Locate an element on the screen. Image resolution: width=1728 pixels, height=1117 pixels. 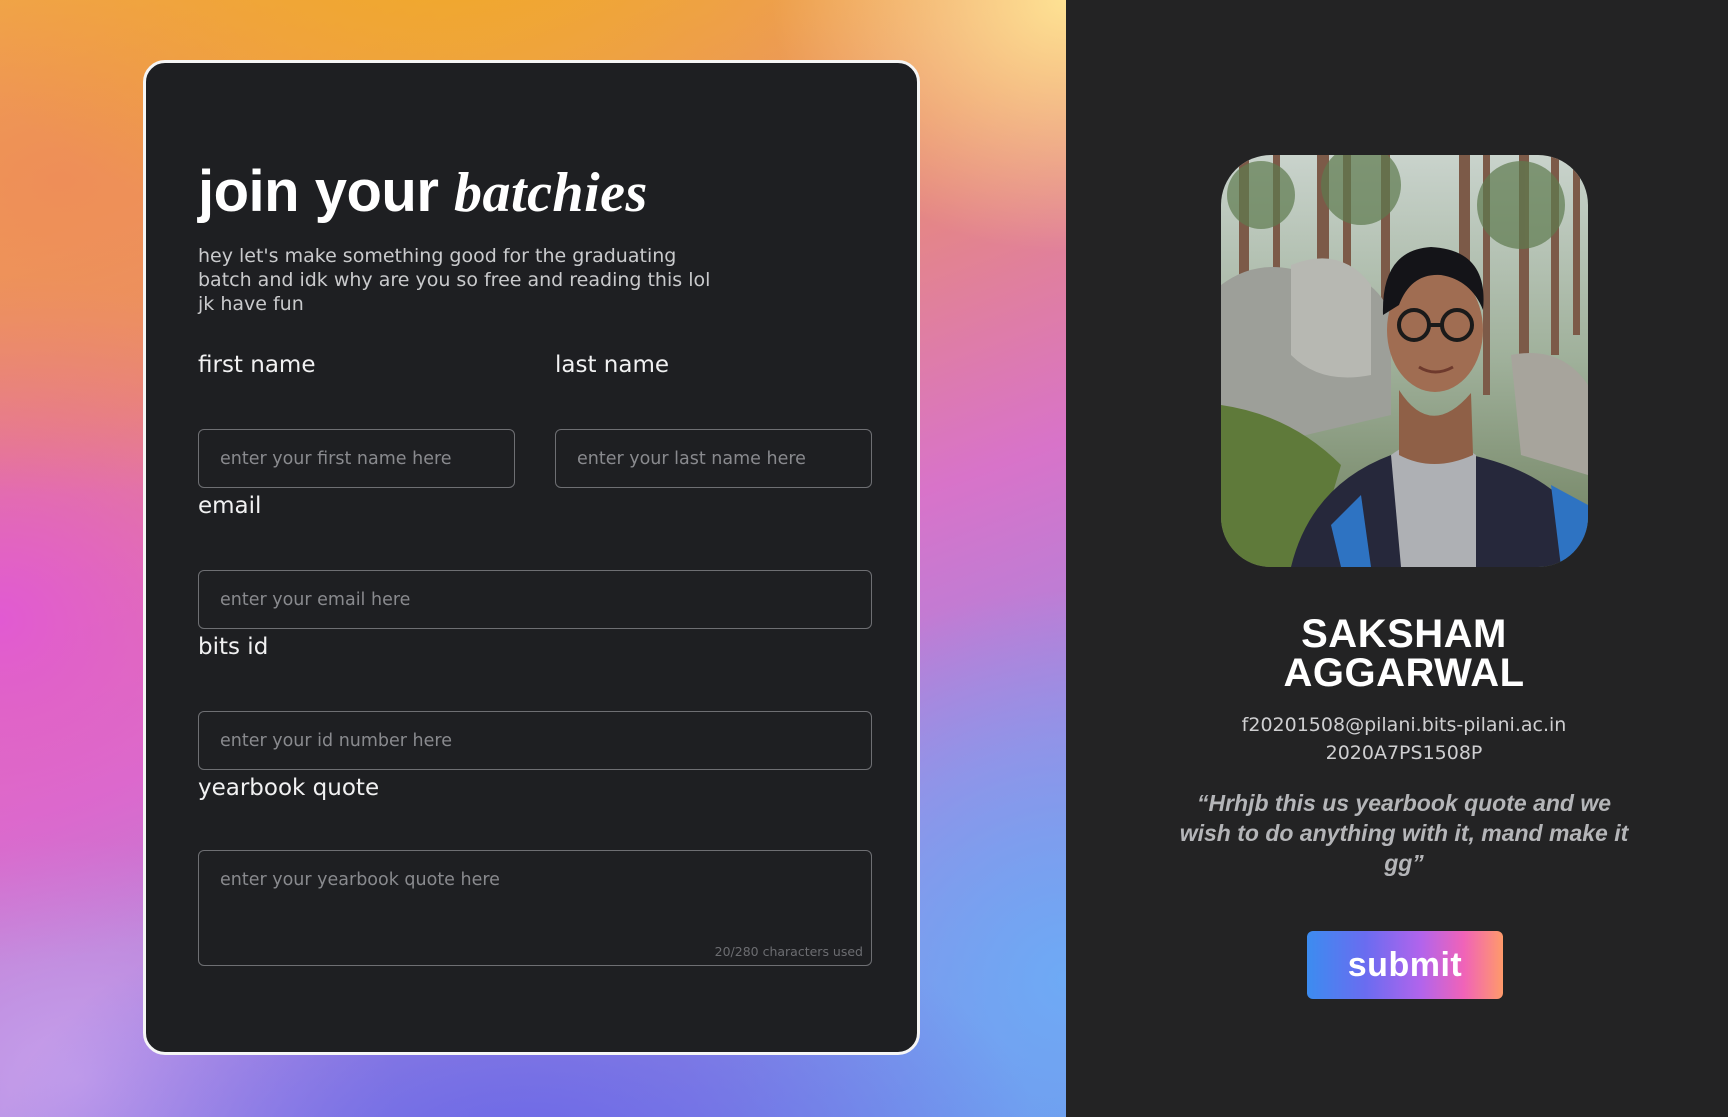
profile-photo is located at coordinates (1404, 361).